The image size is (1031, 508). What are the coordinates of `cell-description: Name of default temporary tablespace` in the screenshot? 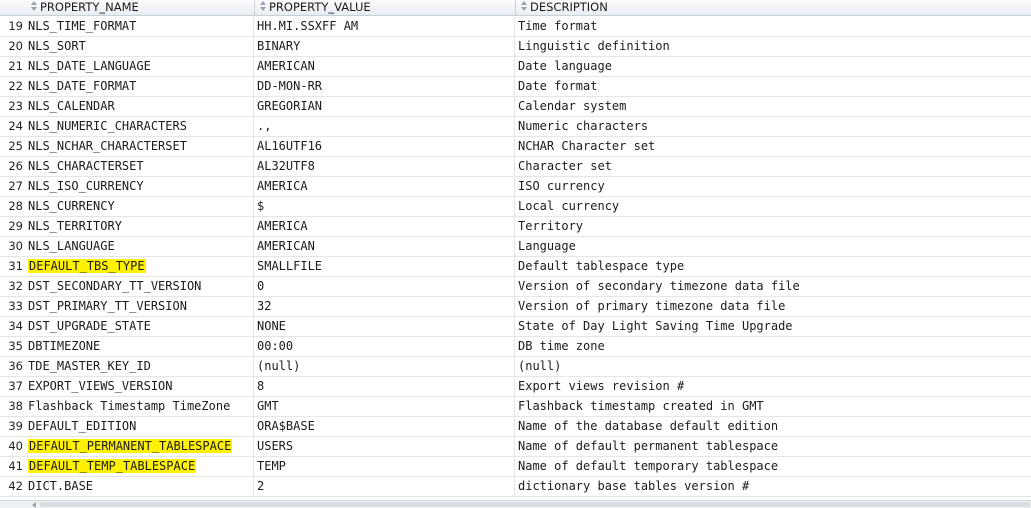 It's located at (773, 466).